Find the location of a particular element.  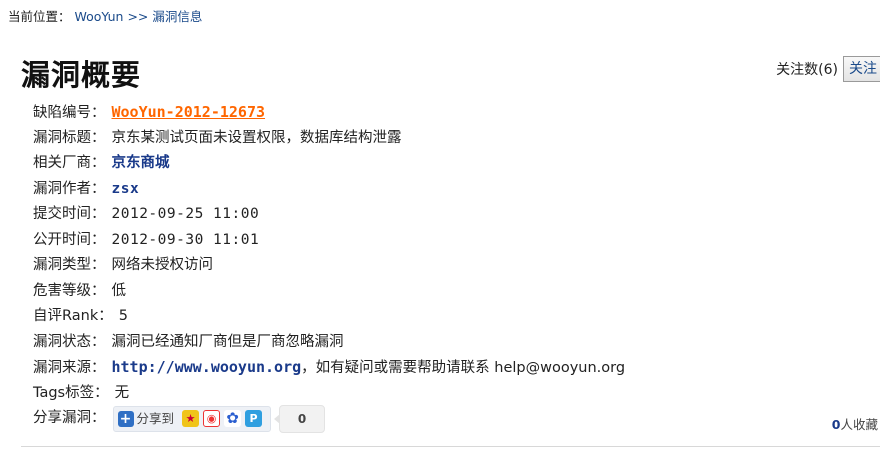

follow-button: 关注 is located at coordinates (861, 69).